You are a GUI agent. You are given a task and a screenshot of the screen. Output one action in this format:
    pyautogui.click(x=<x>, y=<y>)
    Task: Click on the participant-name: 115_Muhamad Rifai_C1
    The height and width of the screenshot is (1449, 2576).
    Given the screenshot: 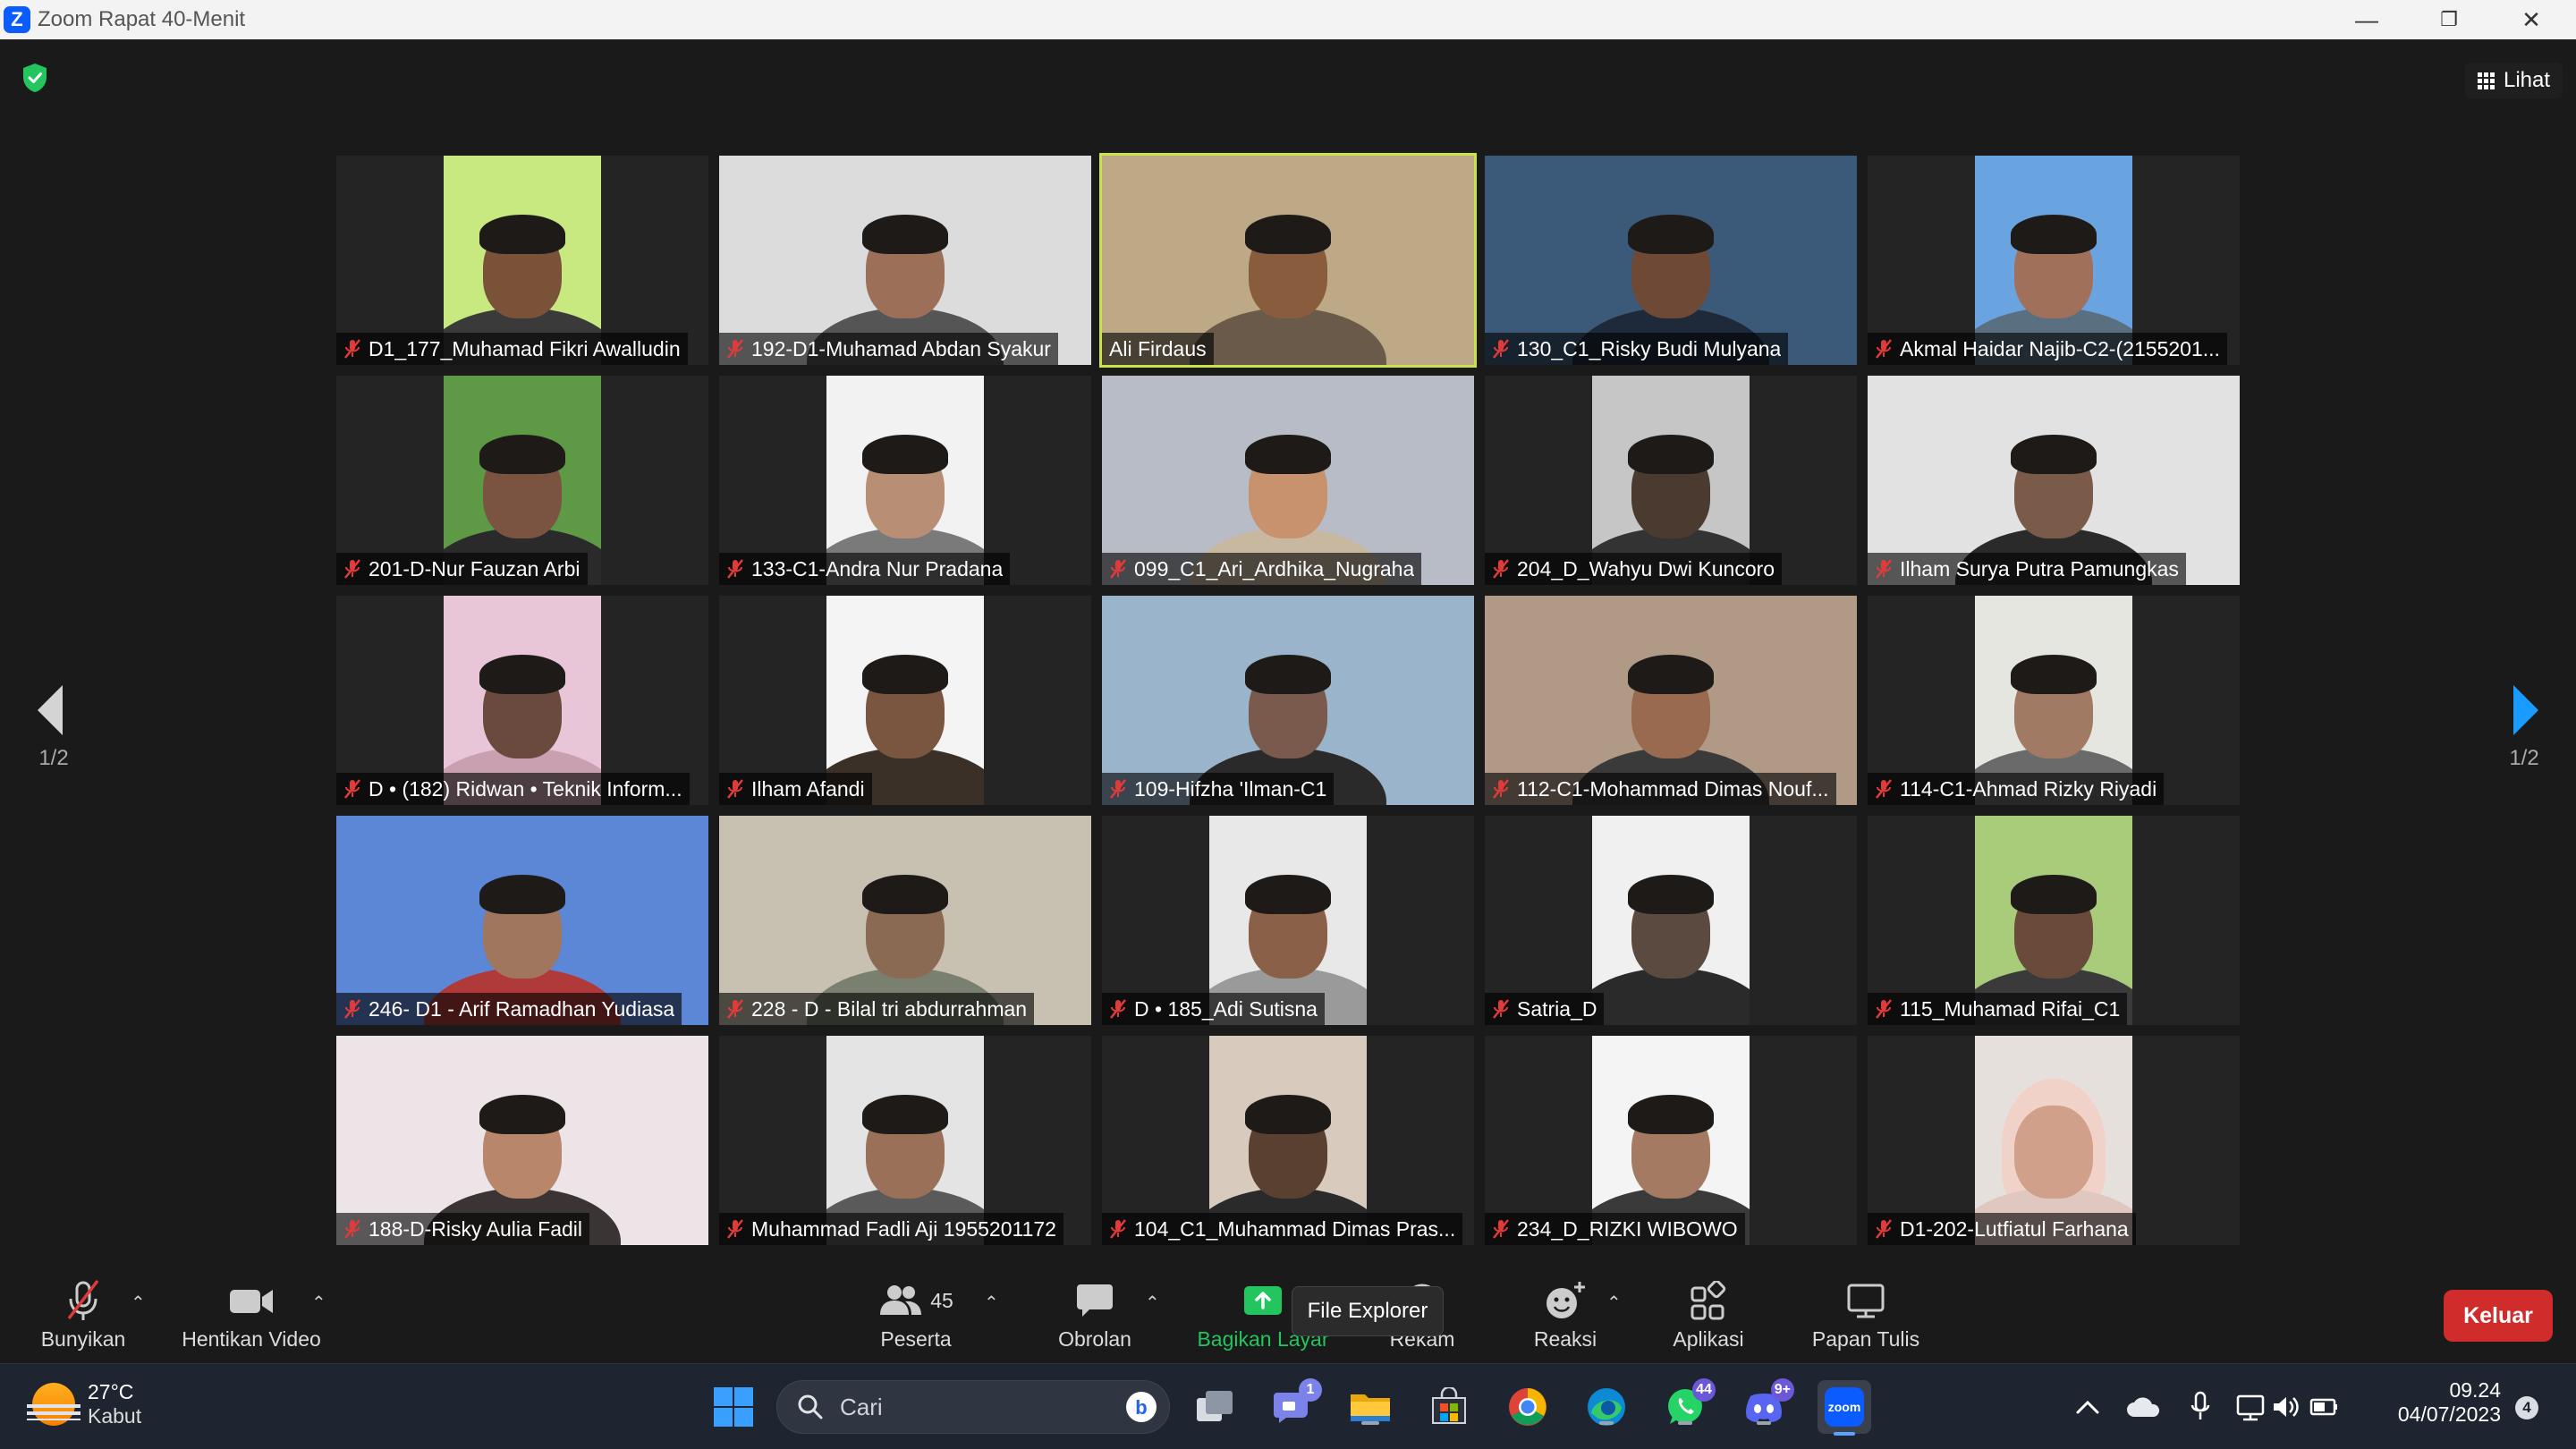 What is the action you would take?
    pyautogui.click(x=2010, y=1008)
    